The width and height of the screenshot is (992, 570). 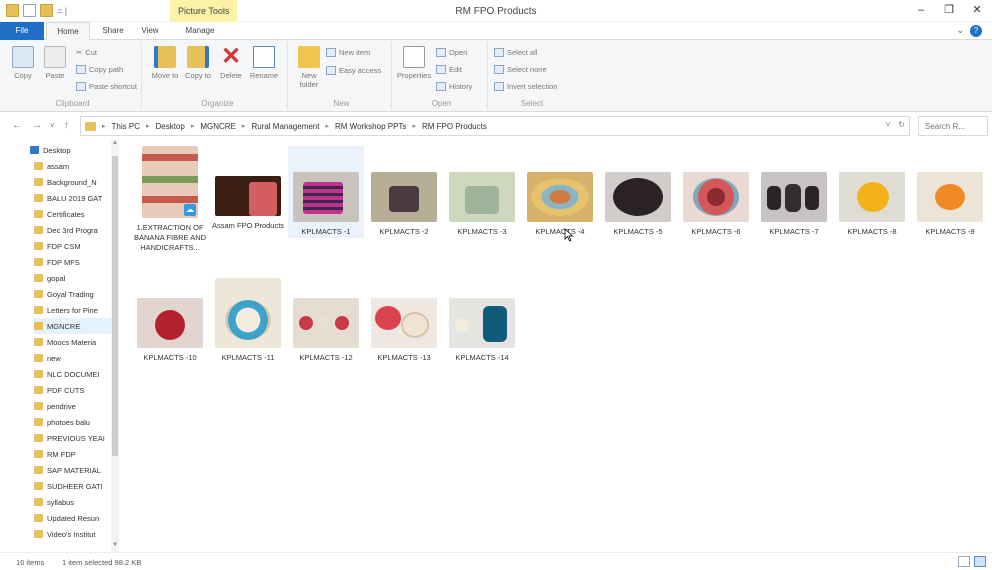 What do you see at coordinates (86, 52) in the screenshot?
I see `cut-button: ✂ Cut` at bounding box center [86, 52].